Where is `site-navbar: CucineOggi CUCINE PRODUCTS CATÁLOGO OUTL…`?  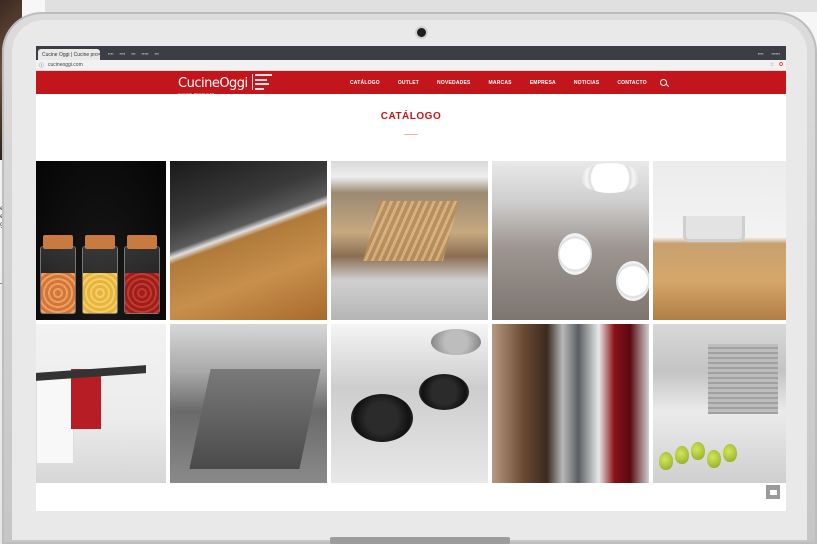 site-navbar: CucineOggi CUCINE PRODUCTS CATÁLOGO OUTL… is located at coordinates (411, 83).